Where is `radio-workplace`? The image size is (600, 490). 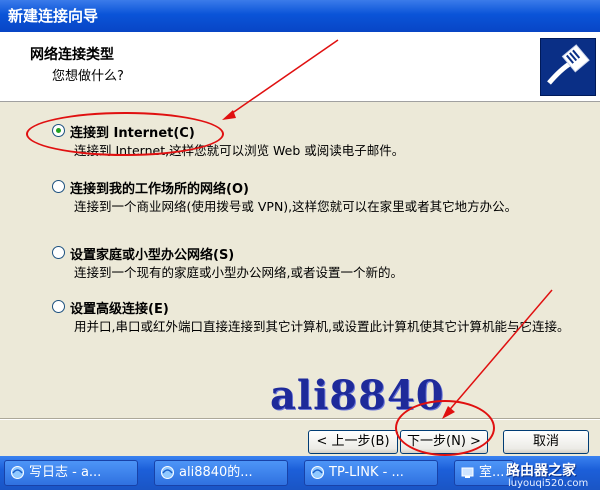
radio-workplace is located at coordinates (58, 186).